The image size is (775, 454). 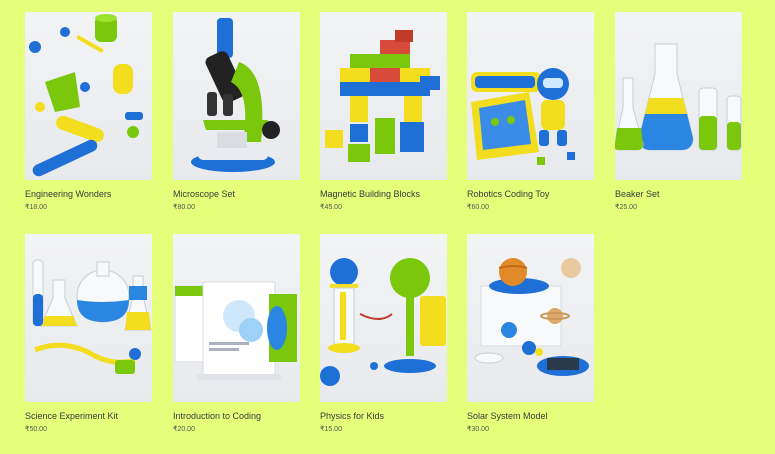 What do you see at coordinates (383, 322) in the screenshot?
I see `pendulum-icon` at bounding box center [383, 322].